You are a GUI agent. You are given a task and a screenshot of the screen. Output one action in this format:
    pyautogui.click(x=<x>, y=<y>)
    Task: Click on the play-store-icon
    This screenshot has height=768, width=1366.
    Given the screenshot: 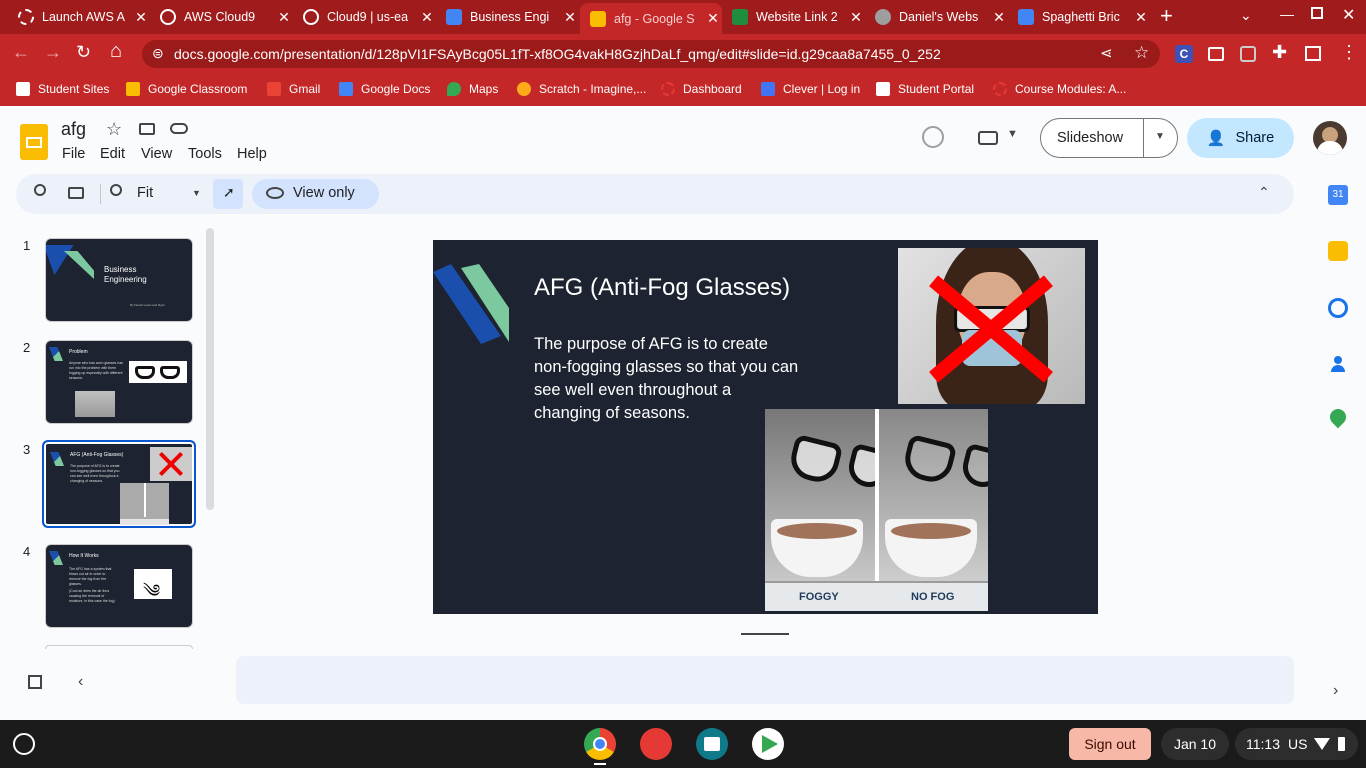 What is the action you would take?
    pyautogui.click(x=768, y=744)
    